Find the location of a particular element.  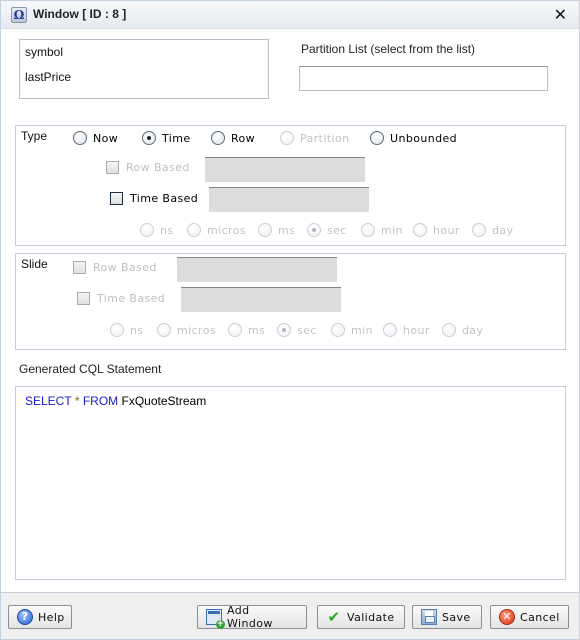

slide-unit-sec: sec is located at coordinates (297, 330).